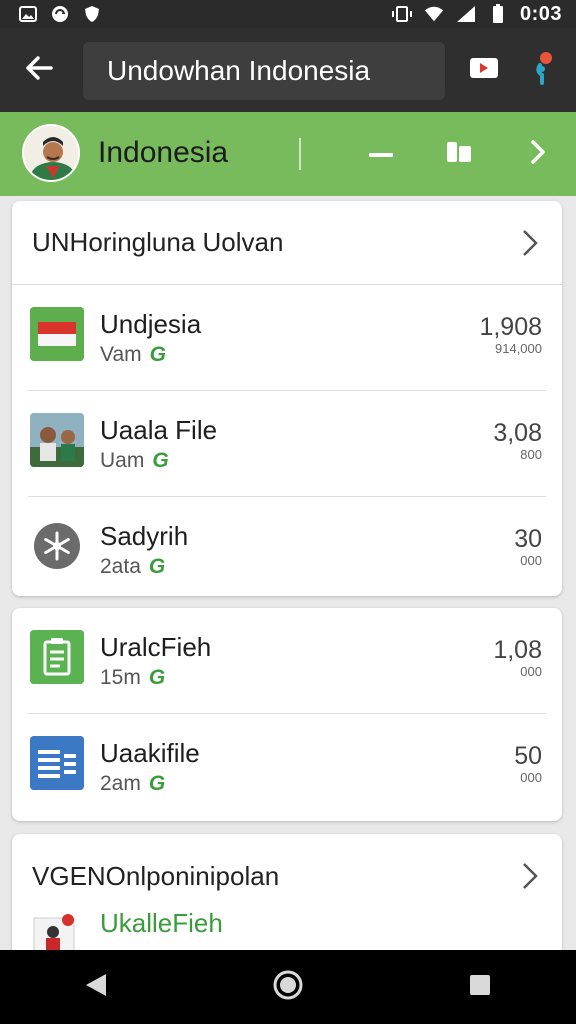 The width and height of the screenshot is (576, 1024). What do you see at coordinates (134, 460) in the screenshot?
I see `item-subtitle: Uam G` at bounding box center [134, 460].